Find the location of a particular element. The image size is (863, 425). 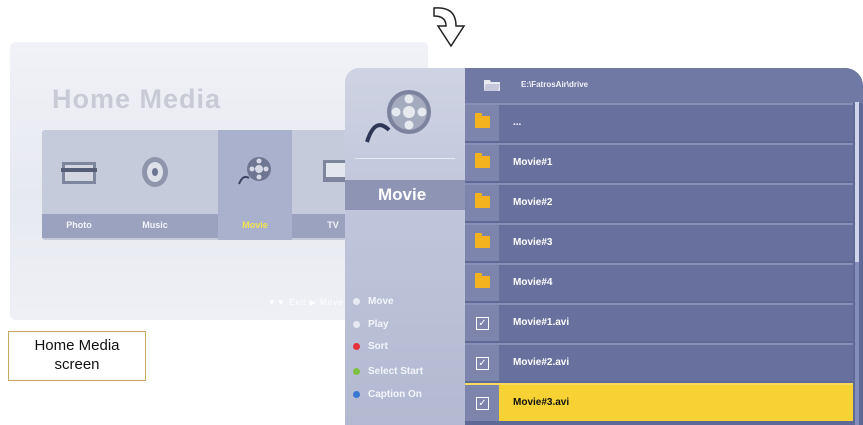

blue-button-icon is located at coordinates (356, 394).